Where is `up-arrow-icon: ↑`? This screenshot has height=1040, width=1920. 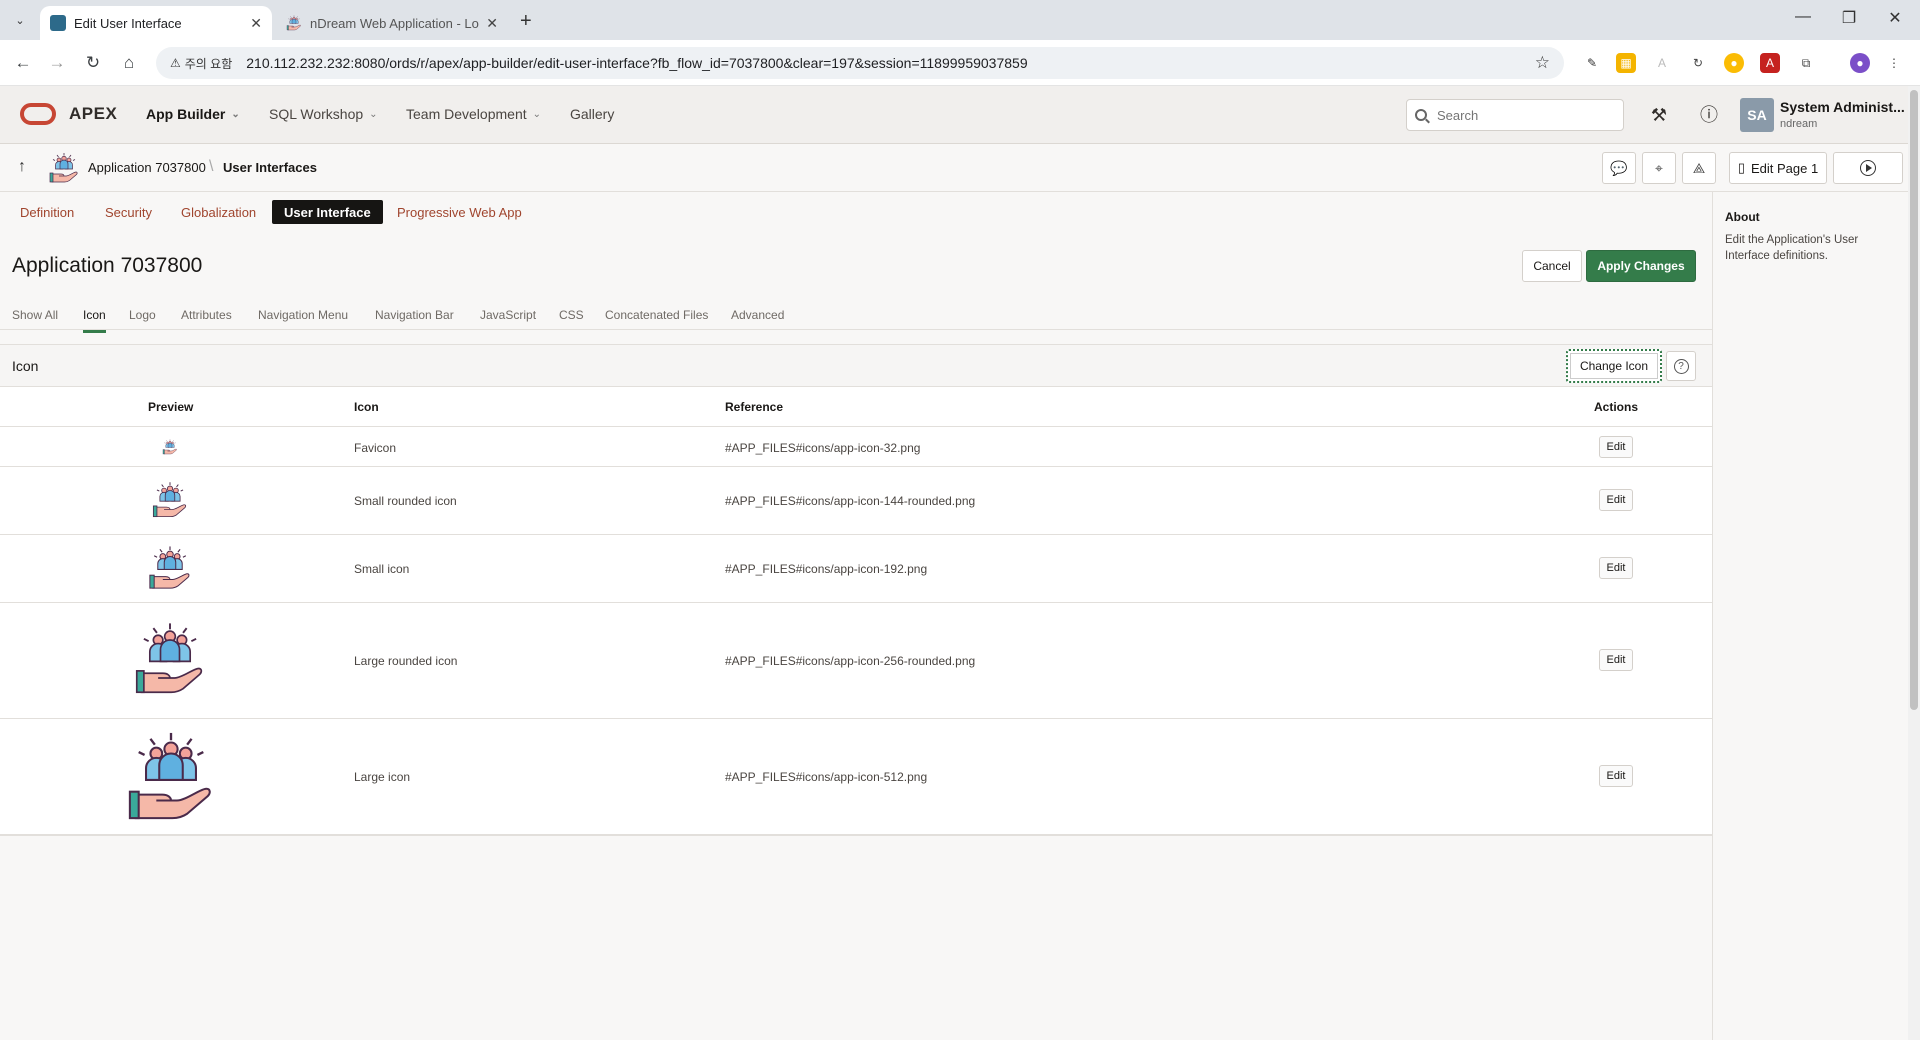 up-arrow-icon: ↑ is located at coordinates (22, 167).